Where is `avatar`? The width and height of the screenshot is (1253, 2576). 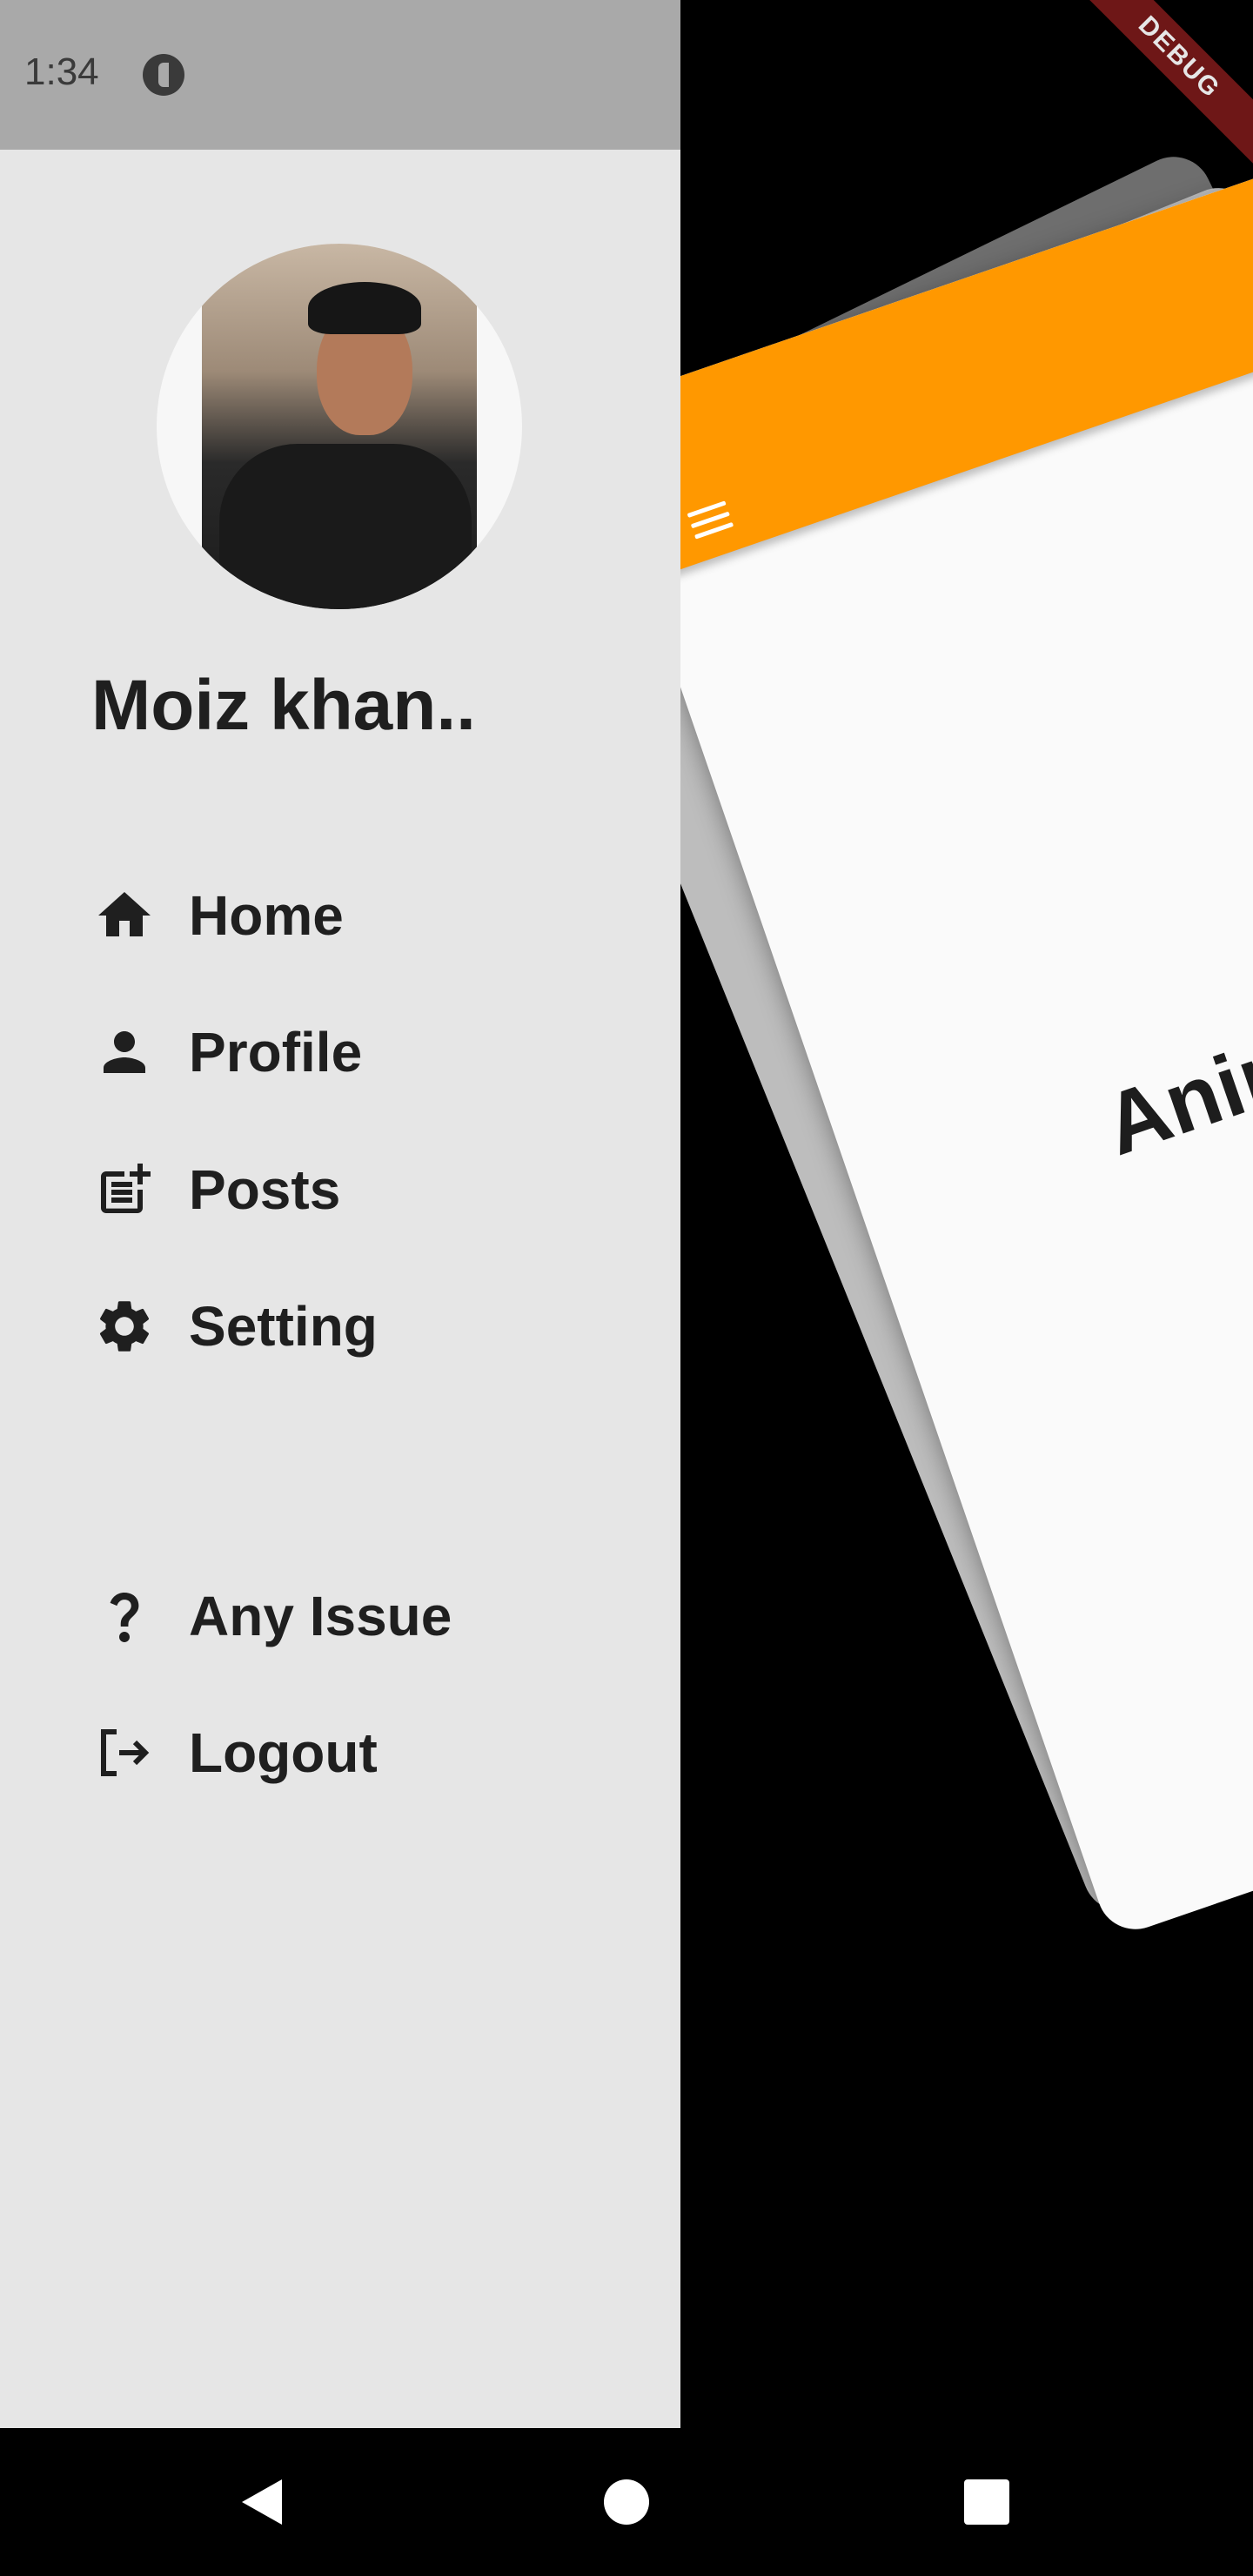 avatar is located at coordinates (339, 426).